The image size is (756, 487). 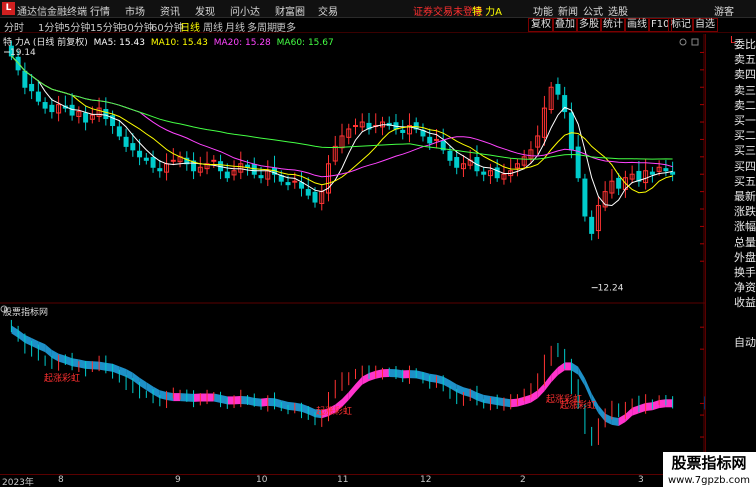 I want to click on menu-news: 资讯, so click(x=170, y=10).